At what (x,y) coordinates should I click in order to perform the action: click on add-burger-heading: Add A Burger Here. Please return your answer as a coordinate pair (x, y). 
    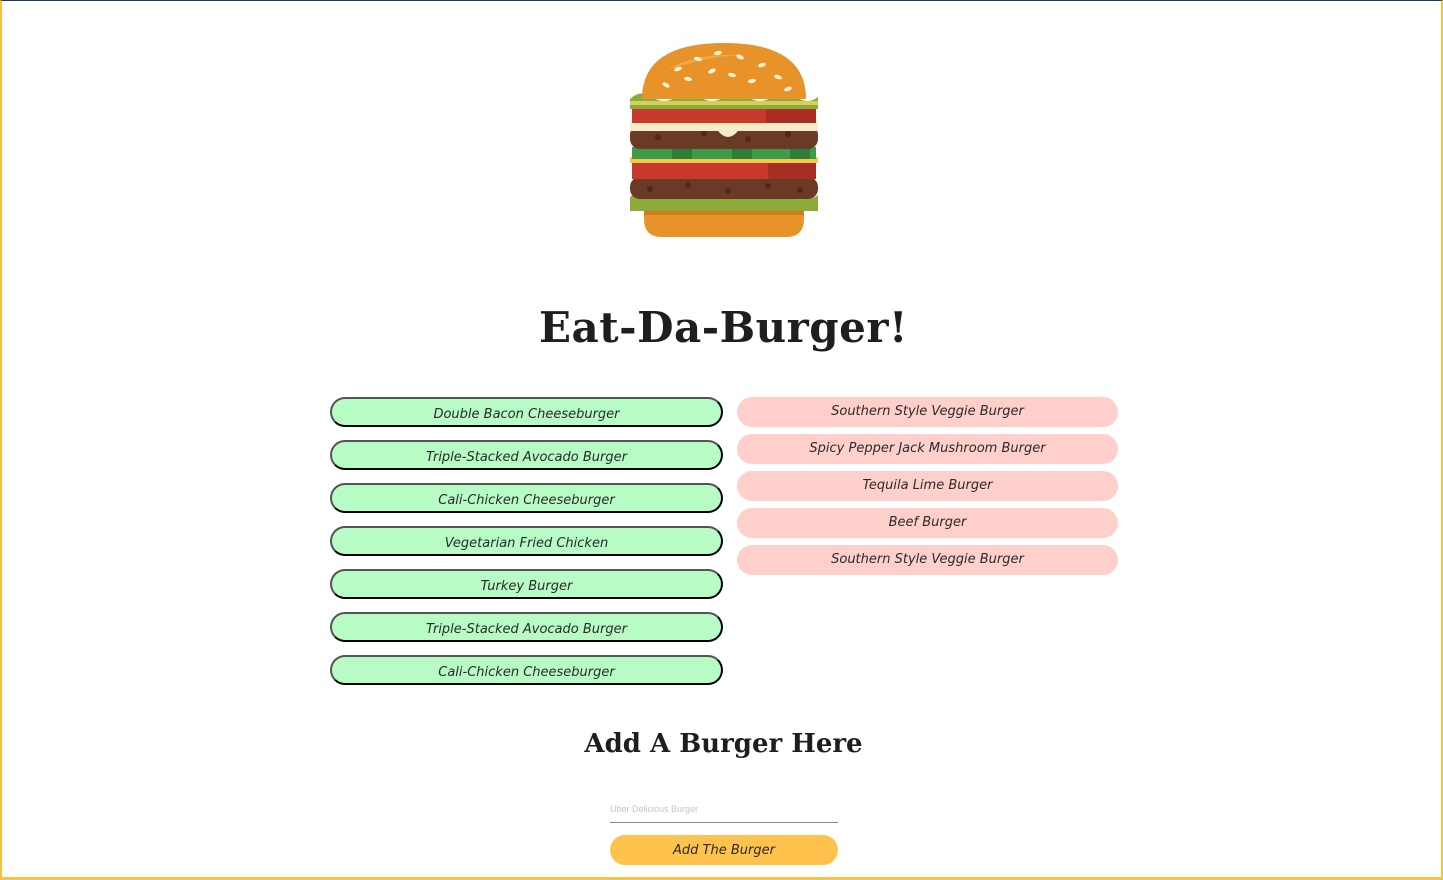
    Looking at the image, I should click on (723, 744).